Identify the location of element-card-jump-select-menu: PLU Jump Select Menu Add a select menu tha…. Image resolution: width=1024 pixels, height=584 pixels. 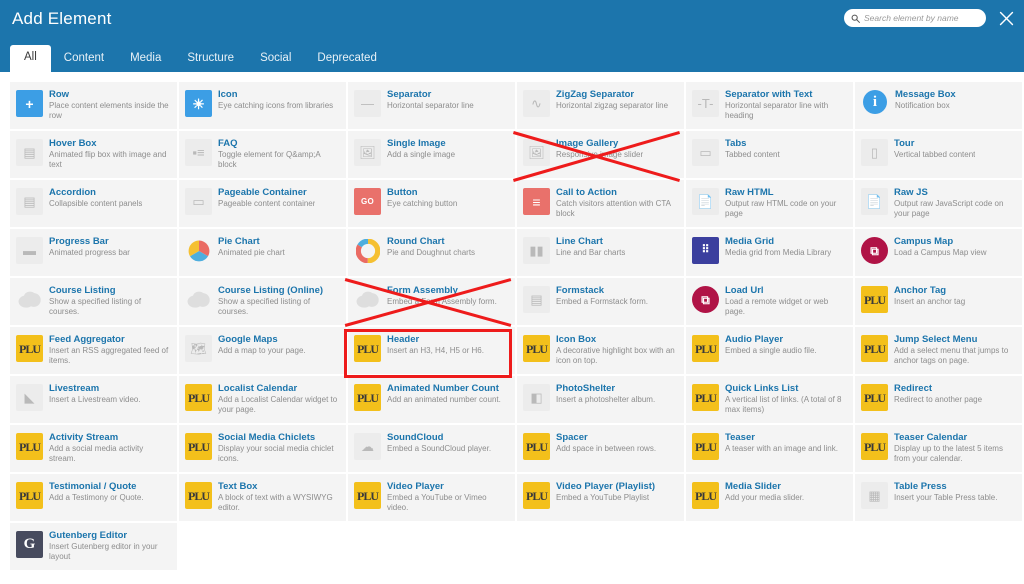
(938, 350).